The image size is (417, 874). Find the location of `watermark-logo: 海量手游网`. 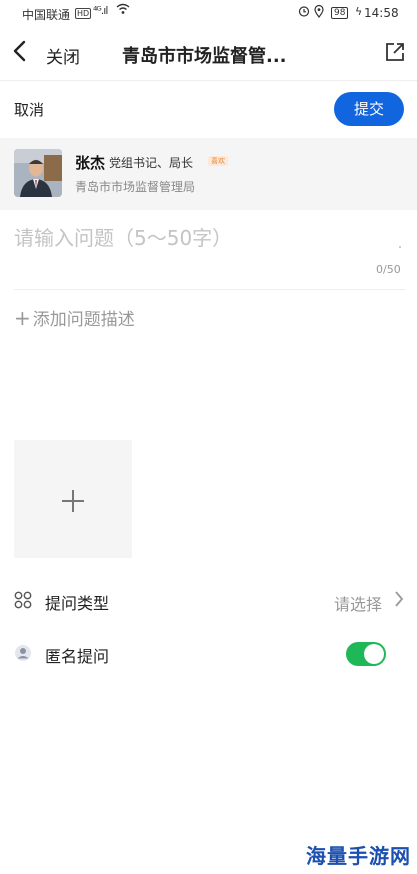

watermark-logo: 海量手游网 is located at coordinates (358, 856).